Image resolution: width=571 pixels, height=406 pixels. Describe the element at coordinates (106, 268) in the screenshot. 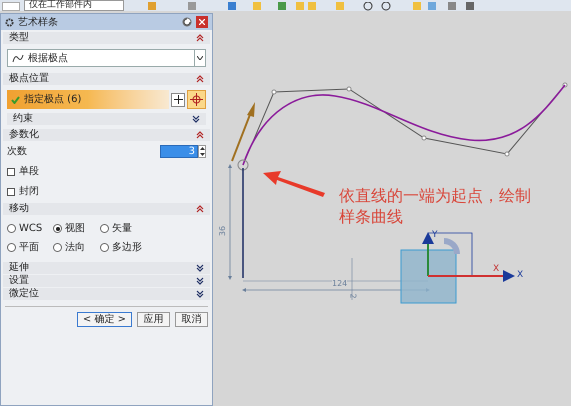

I see `section-header: 延伸` at that location.